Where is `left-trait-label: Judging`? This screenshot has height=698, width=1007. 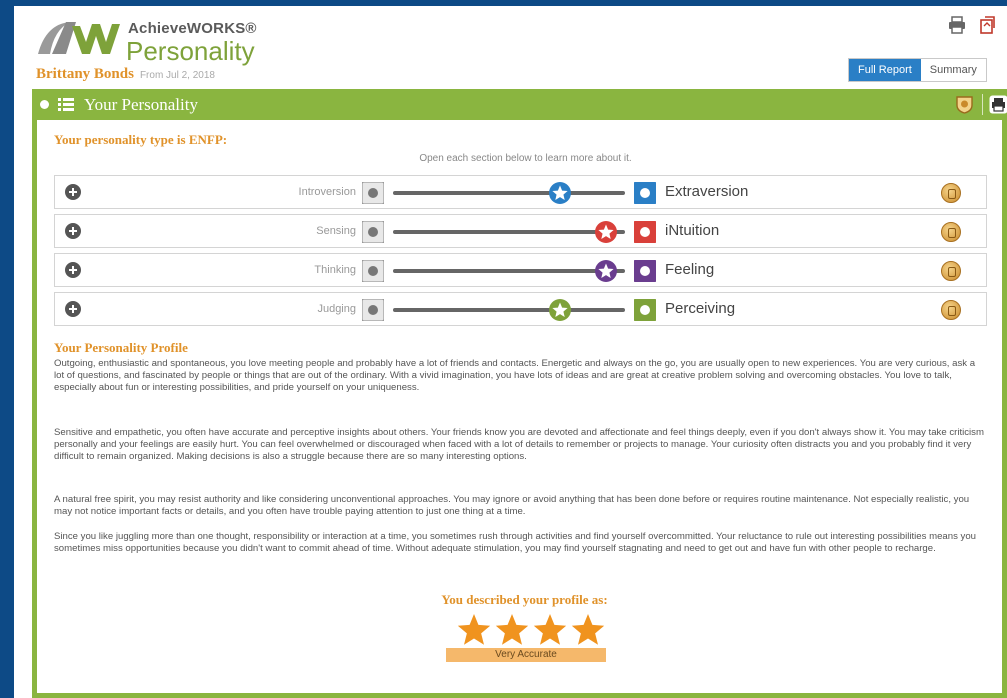 left-trait-label: Judging is located at coordinates (336, 309).